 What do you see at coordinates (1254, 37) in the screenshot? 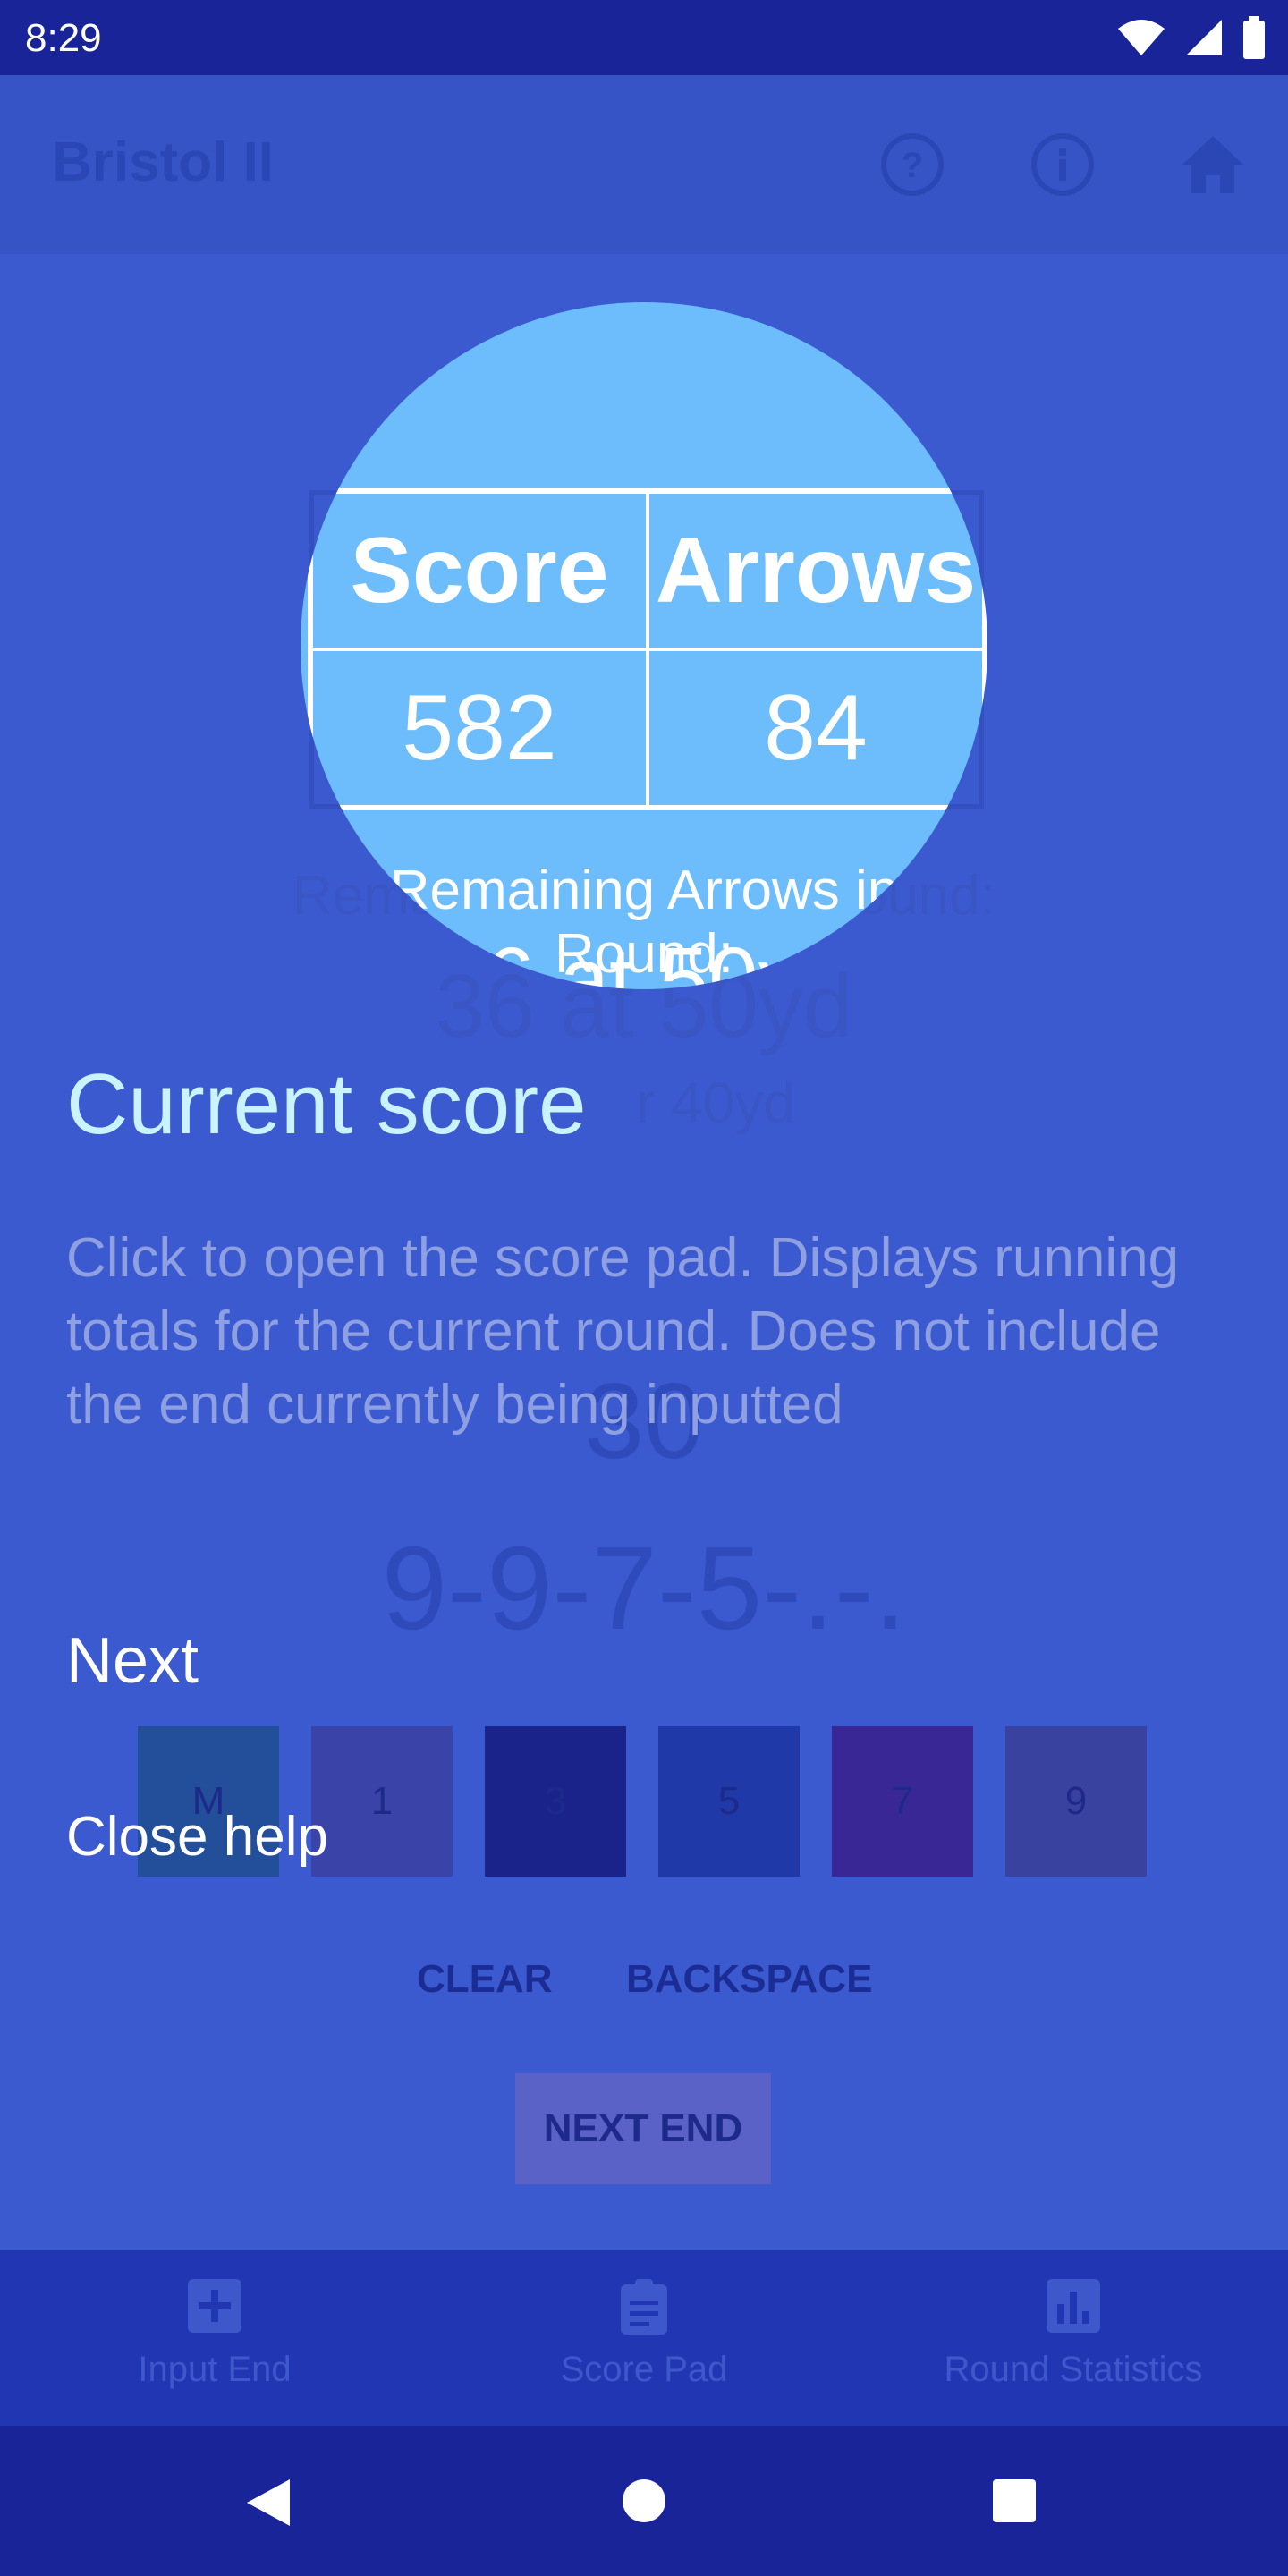
I see `battery-icon` at bounding box center [1254, 37].